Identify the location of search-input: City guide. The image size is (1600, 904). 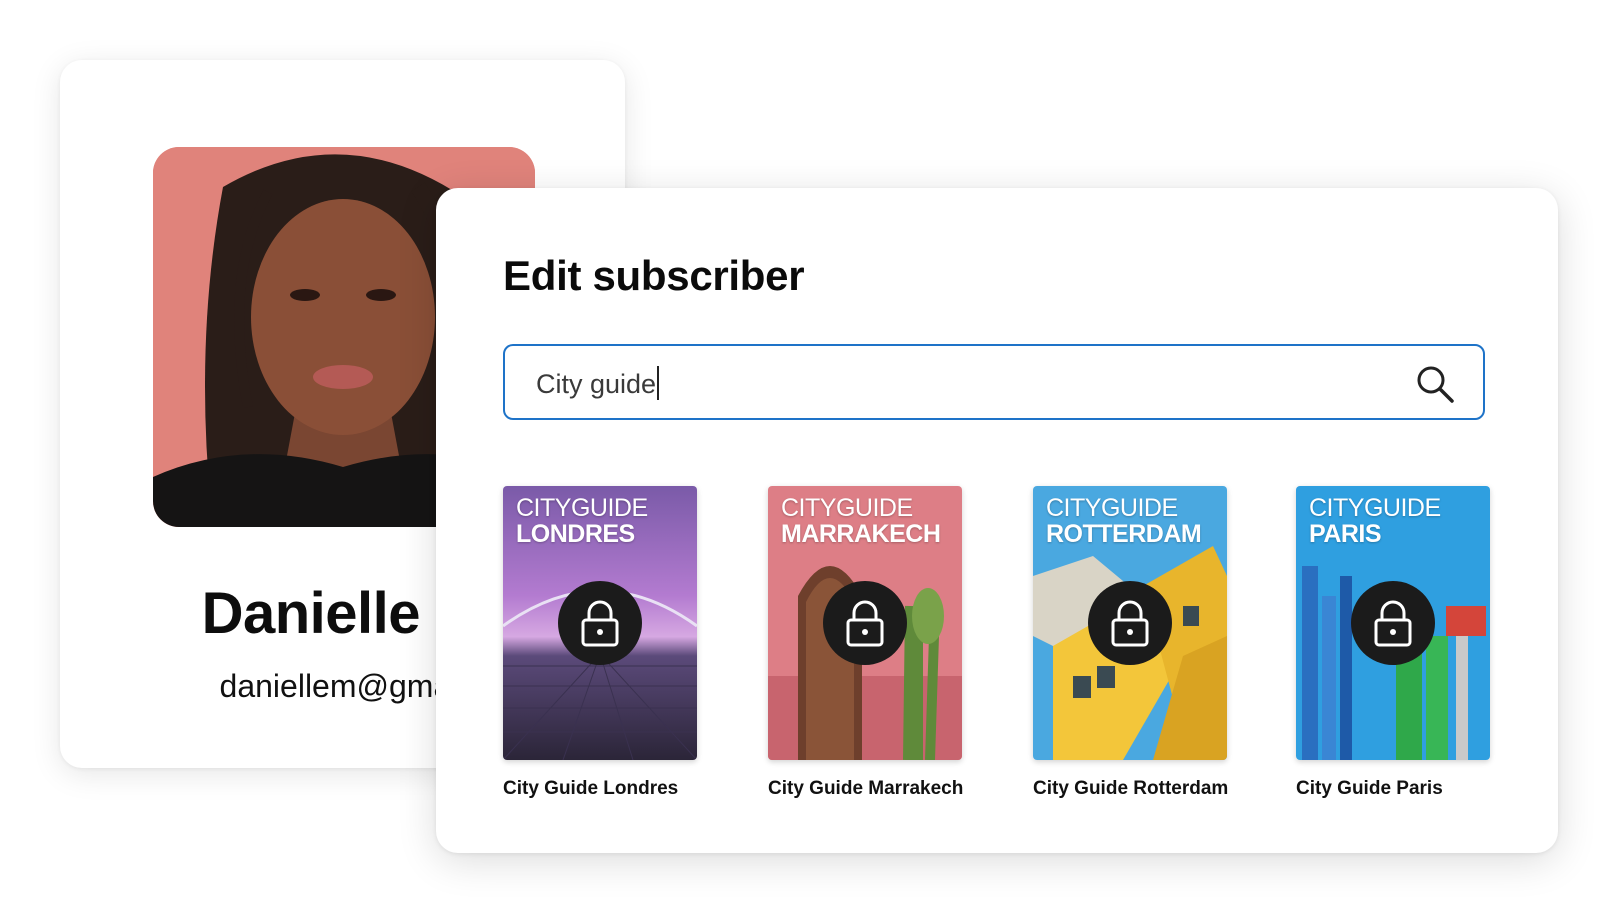
(994, 382).